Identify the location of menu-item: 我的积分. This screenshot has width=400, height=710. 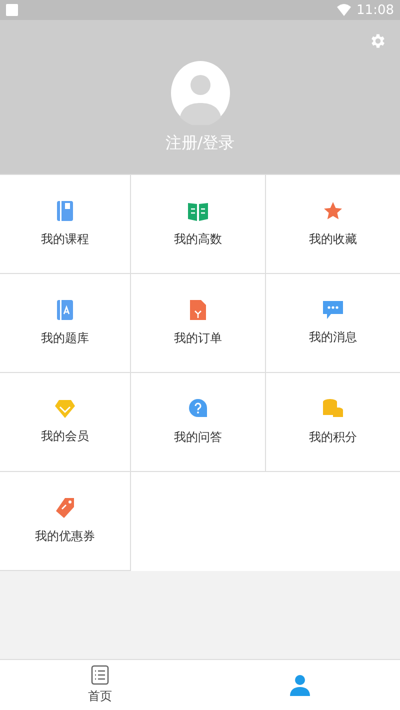
(333, 422).